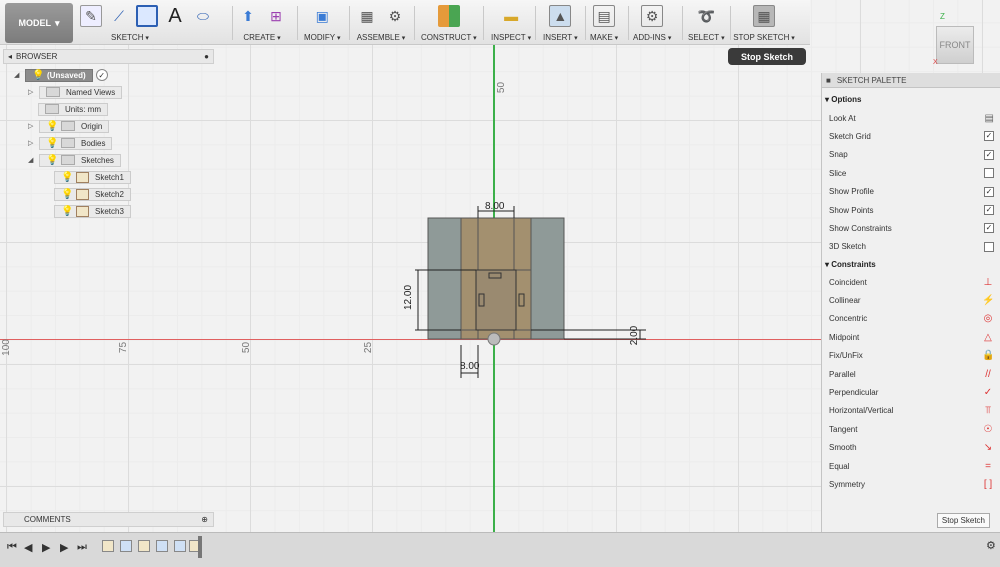  Describe the element at coordinates (604, 16) in the screenshot. I see `3d-print-icon: ▤` at that location.